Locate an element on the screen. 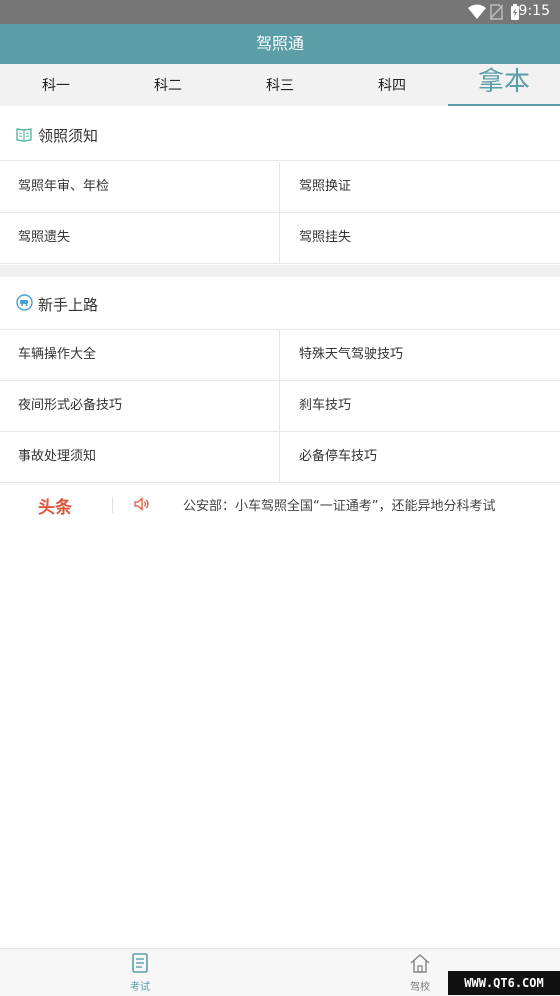 The width and height of the screenshot is (560, 996). grid-row: 驾照遗失 驾照挂失 is located at coordinates (280, 238).